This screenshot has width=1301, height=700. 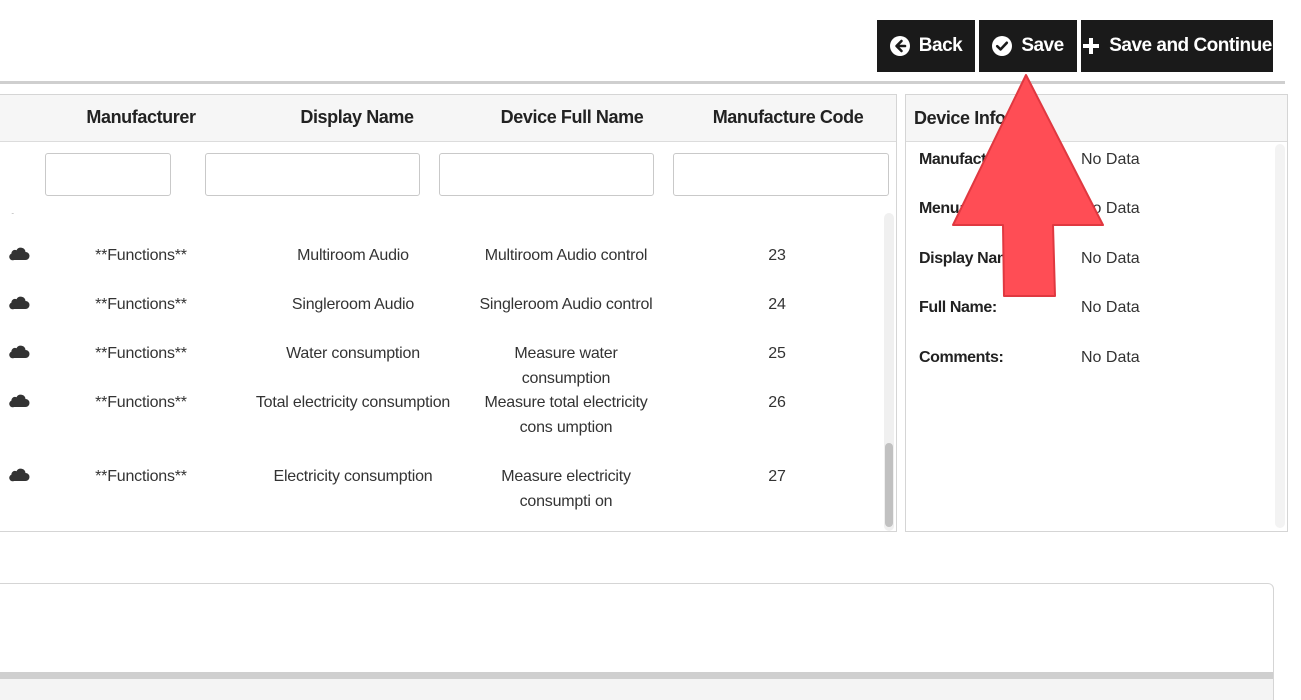 What do you see at coordinates (636, 675) in the screenshot?
I see `lower-panel-divider` at bounding box center [636, 675].